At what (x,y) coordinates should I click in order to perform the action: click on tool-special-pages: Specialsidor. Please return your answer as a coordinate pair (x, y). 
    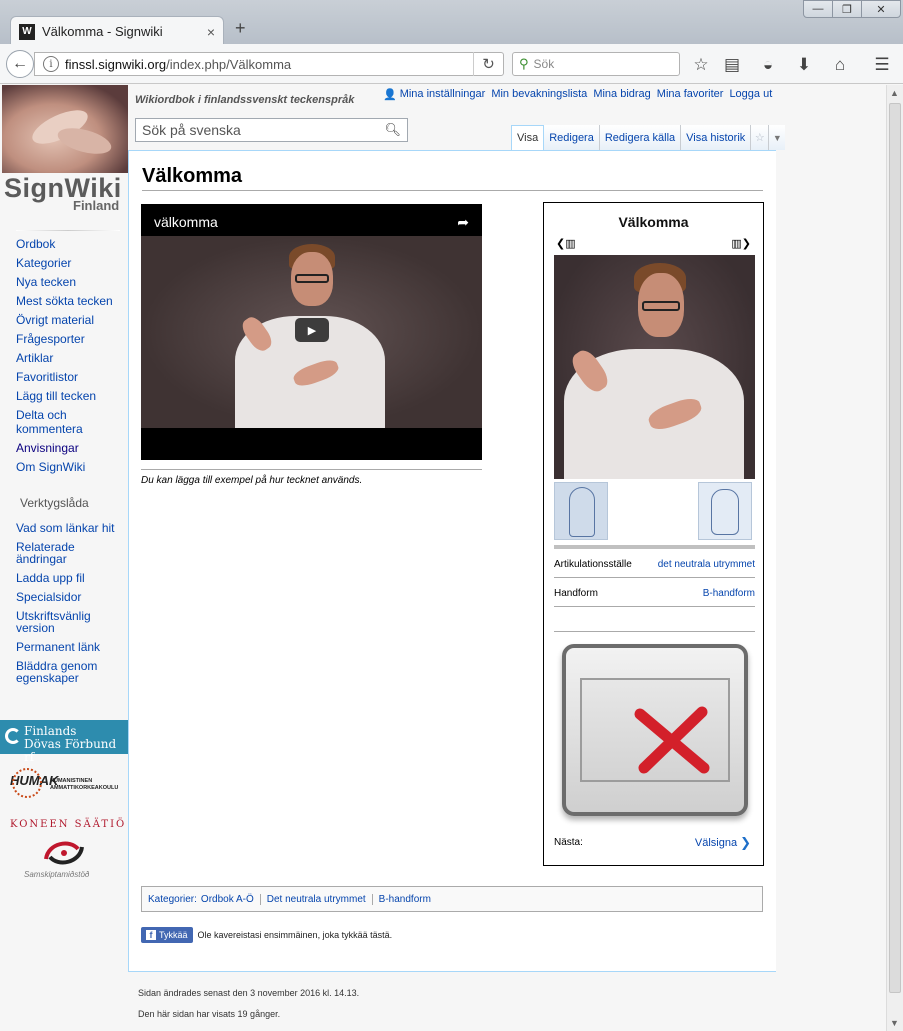
    Looking at the image, I should click on (71, 597).